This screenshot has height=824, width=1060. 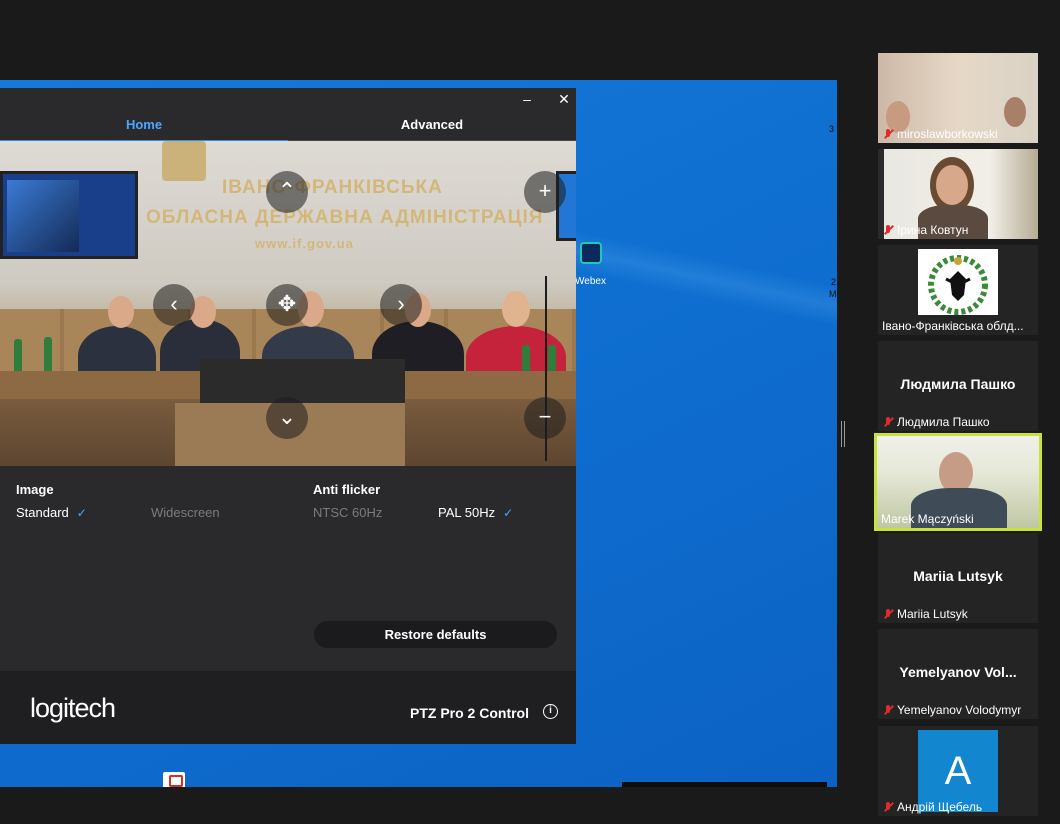 I want to click on participant-tile: Mariia Lutsyk Mariia Lutsyk, so click(x=958, y=578).